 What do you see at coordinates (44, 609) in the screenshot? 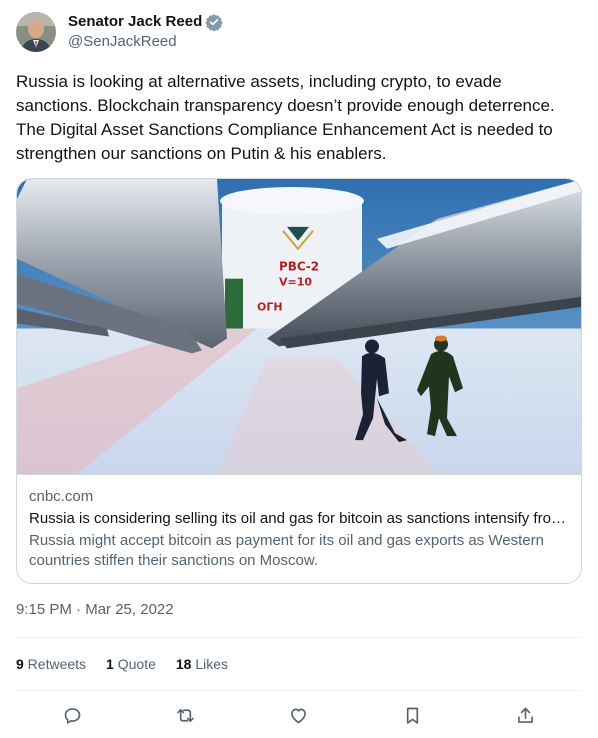
I see `timestamp-time: 9:15 PM` at bounding box center [44, 609].